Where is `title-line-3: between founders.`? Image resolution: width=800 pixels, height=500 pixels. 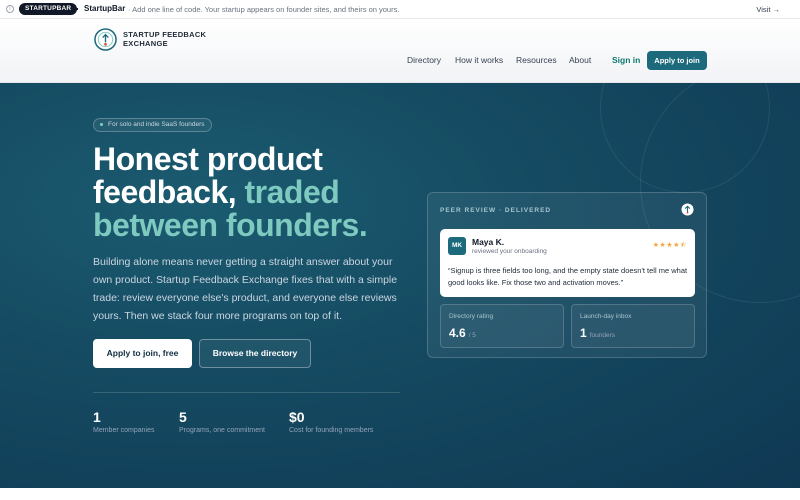
title-line-3: between founders. is located at coordinates (230, 225).